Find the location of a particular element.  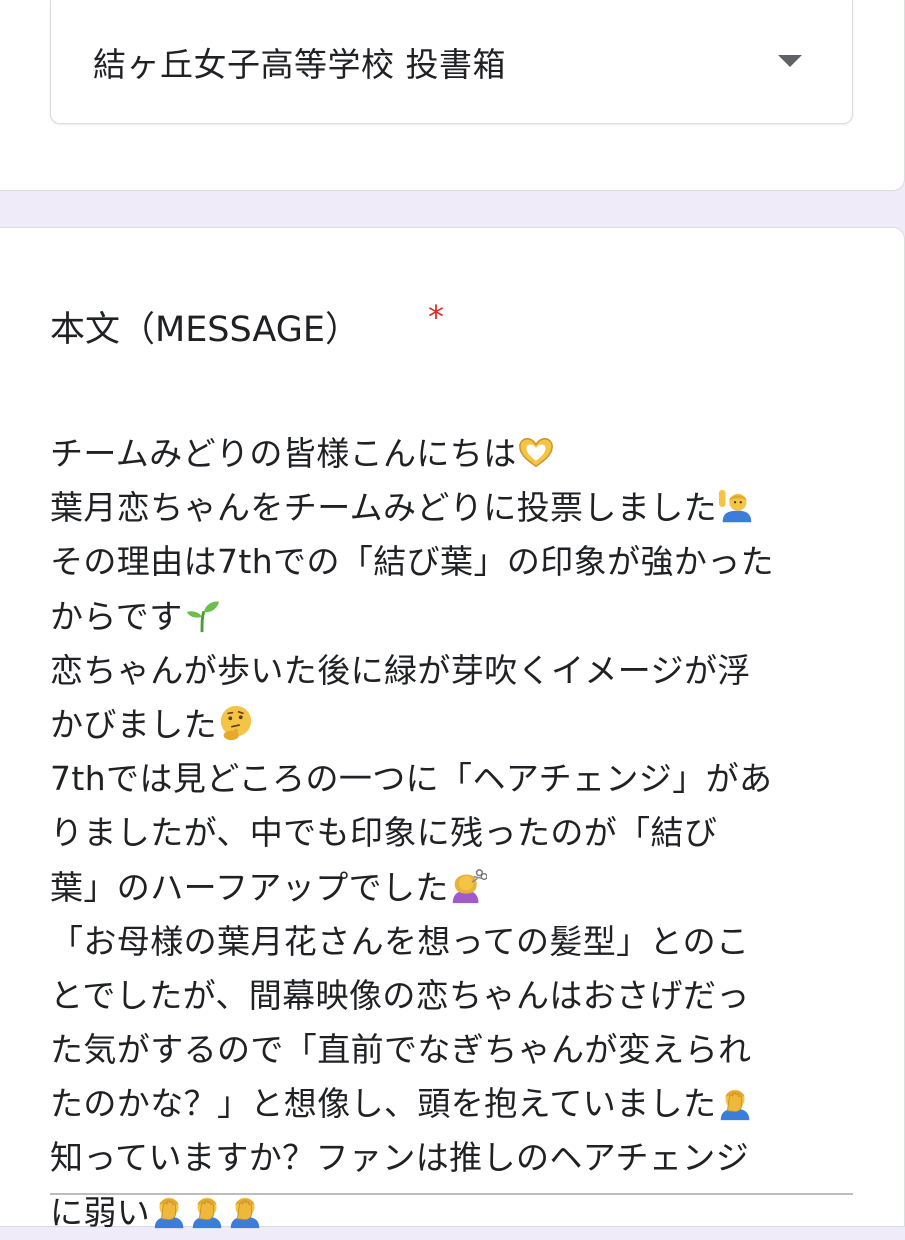

answer-underline is located at coordinates (451, 1194).